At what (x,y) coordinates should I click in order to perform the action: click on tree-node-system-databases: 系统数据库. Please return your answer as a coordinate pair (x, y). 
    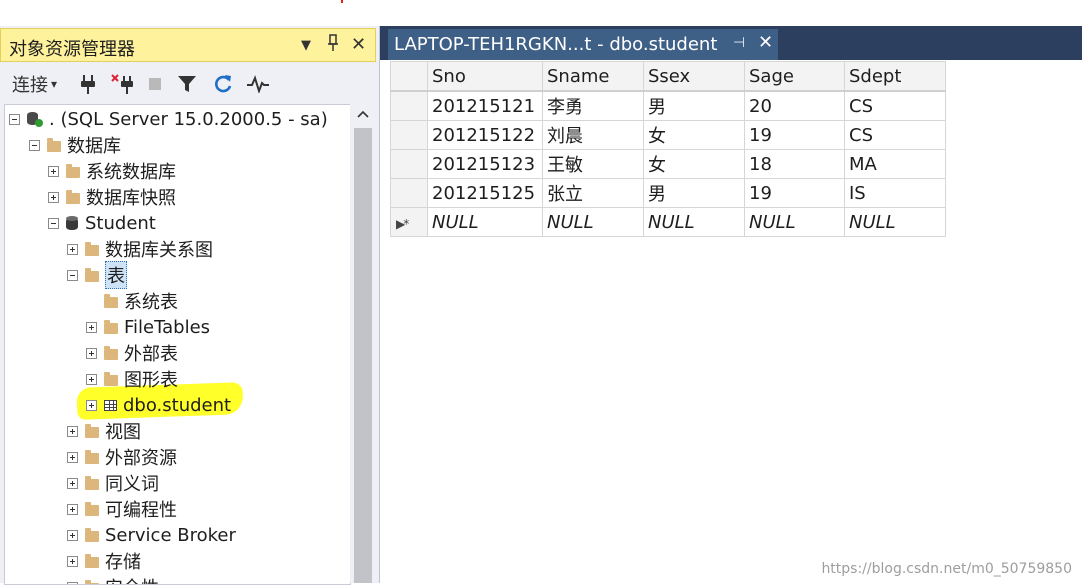
    Looking at the image, I should click on (112, 171).